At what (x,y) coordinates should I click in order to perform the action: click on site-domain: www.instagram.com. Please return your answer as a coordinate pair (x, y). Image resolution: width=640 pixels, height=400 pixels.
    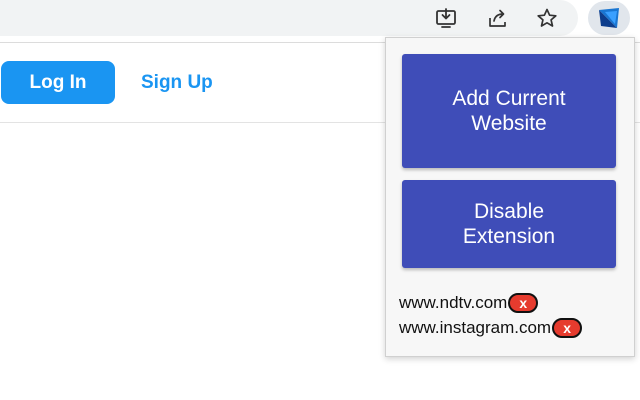
    Looking at the image, I should click on (475, 327).